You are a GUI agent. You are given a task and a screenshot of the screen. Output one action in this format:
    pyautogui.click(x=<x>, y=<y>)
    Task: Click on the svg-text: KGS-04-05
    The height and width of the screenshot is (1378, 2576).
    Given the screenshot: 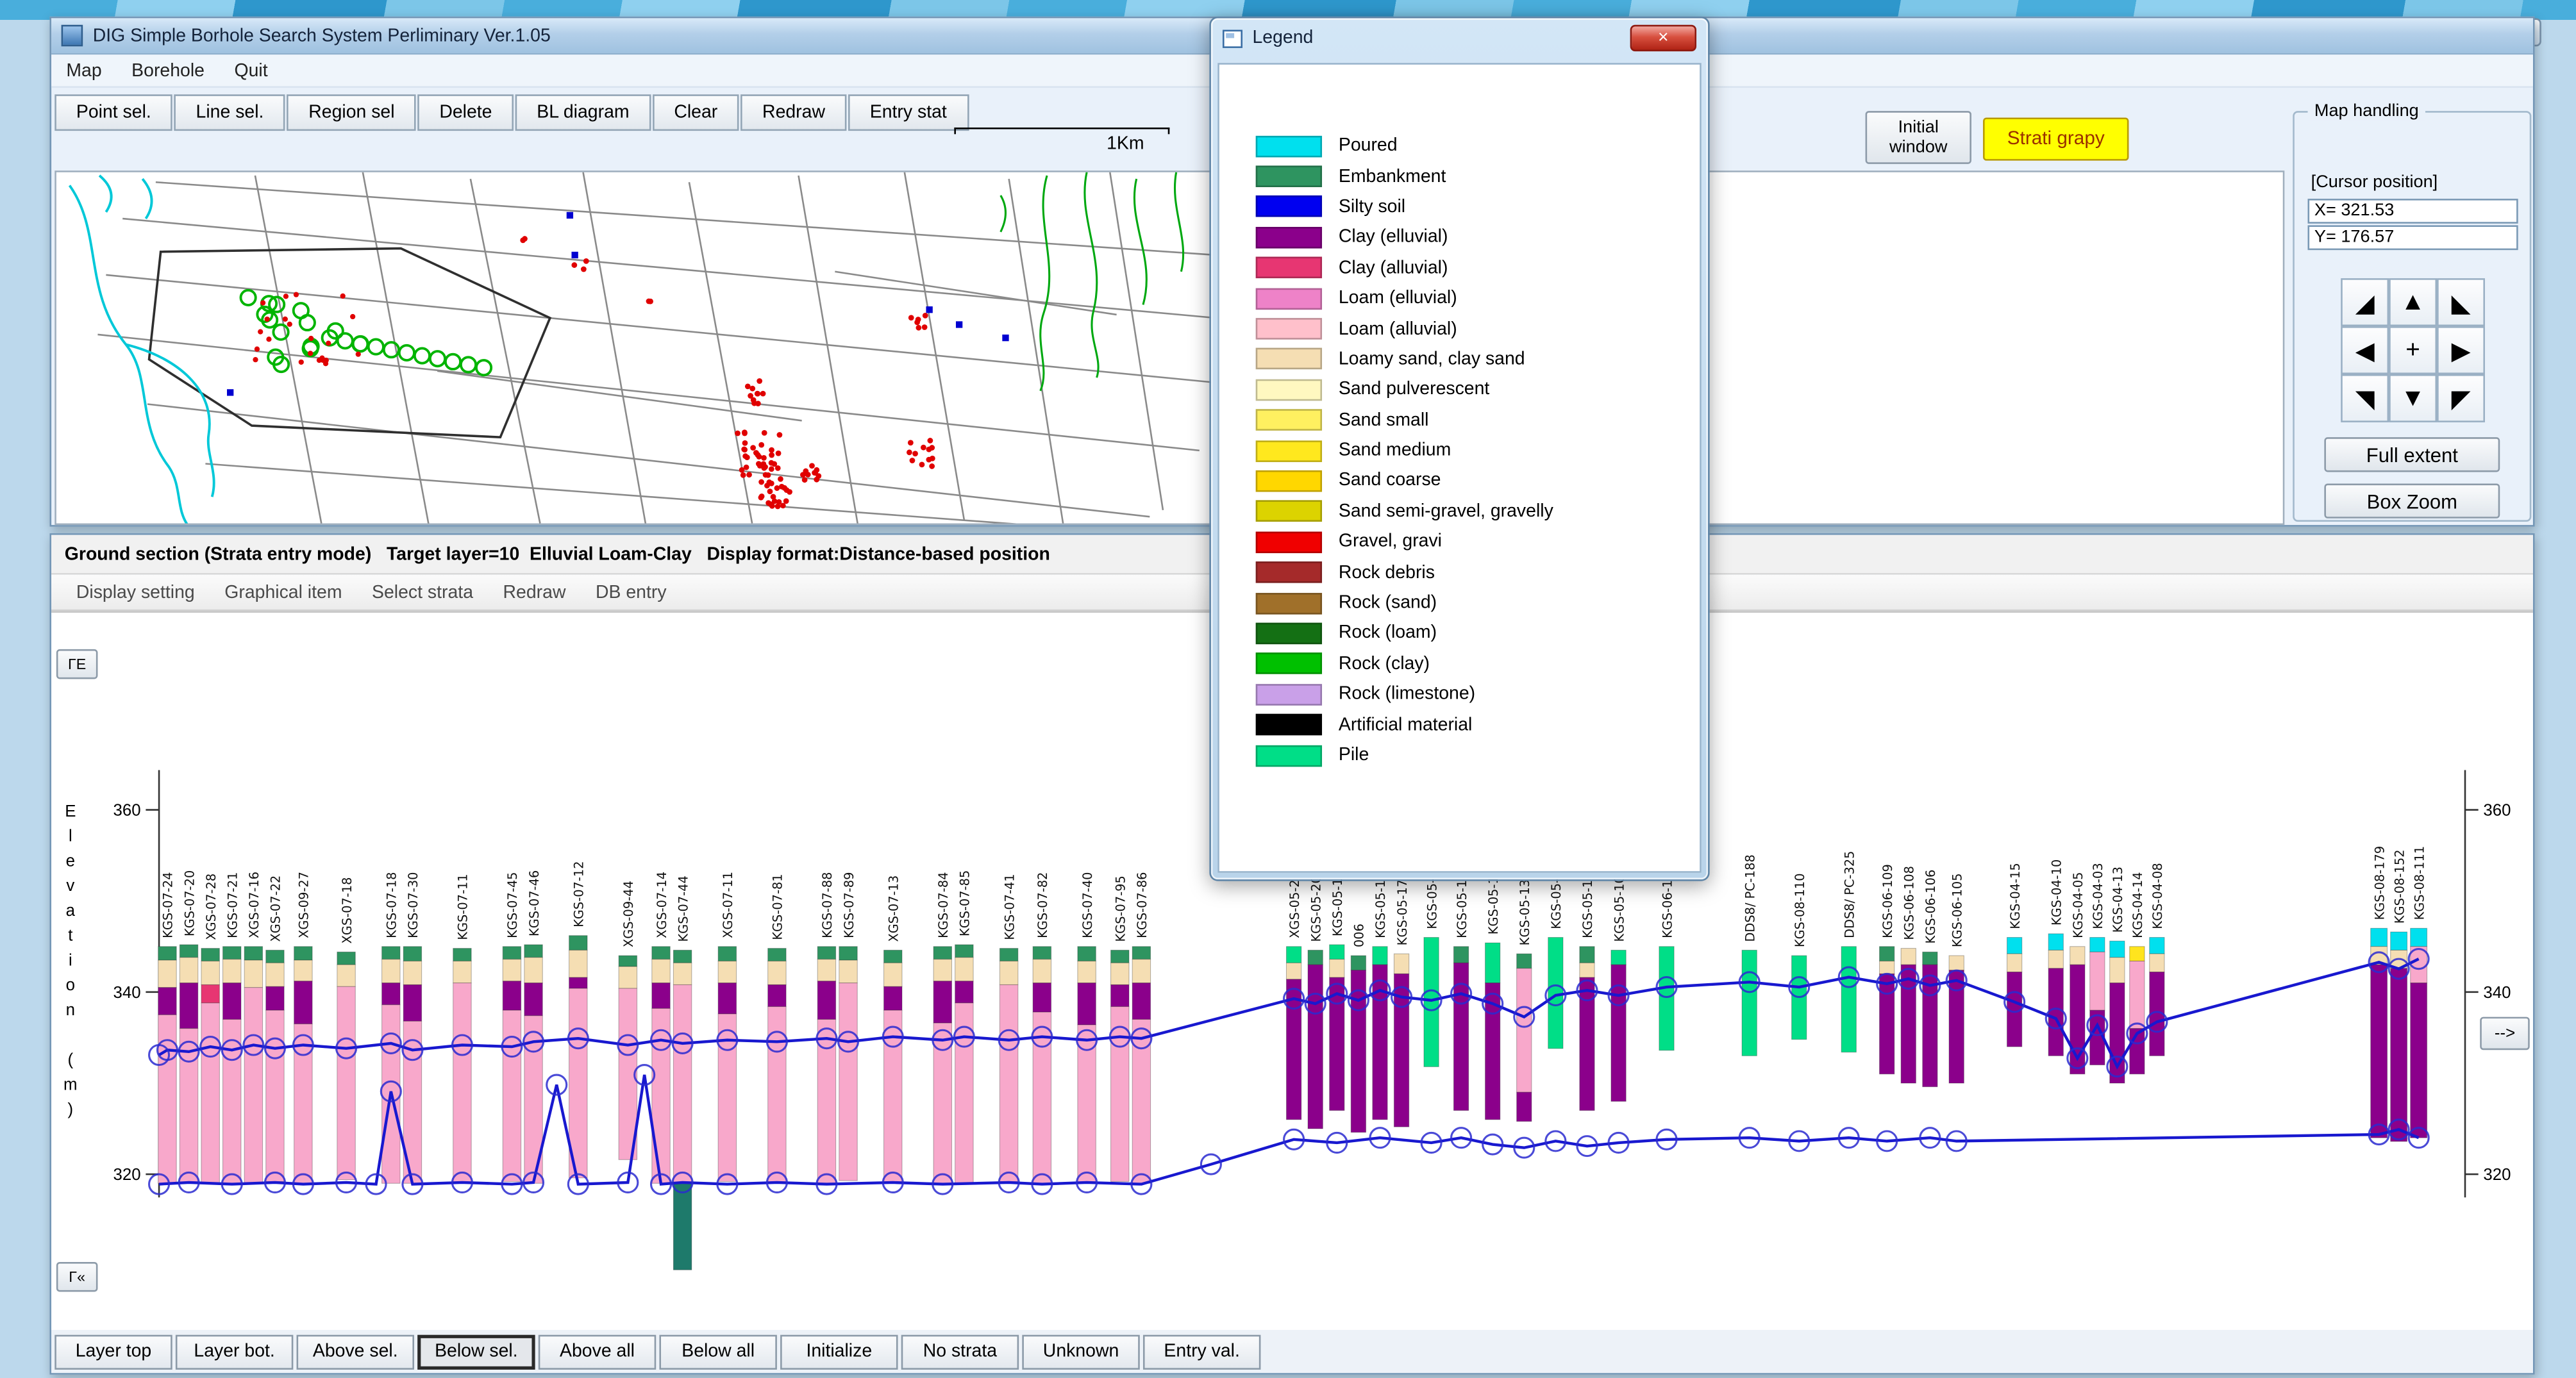 What is the action you would take?
    pyautogui.click(x=2078, y=905)
    